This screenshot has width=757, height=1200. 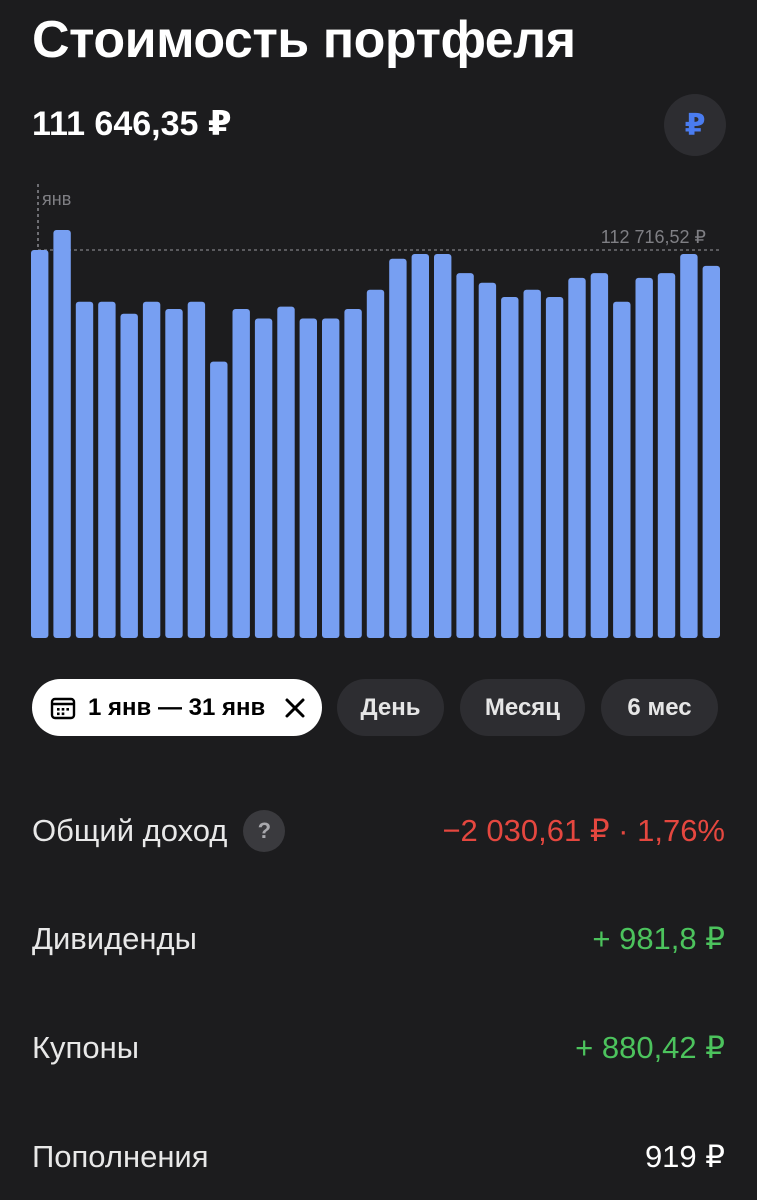 What do you see at coordinates (304, 40) in the screenshot?
I see `page-title: Стоимость портфеля` at bounding box center [304, 40].